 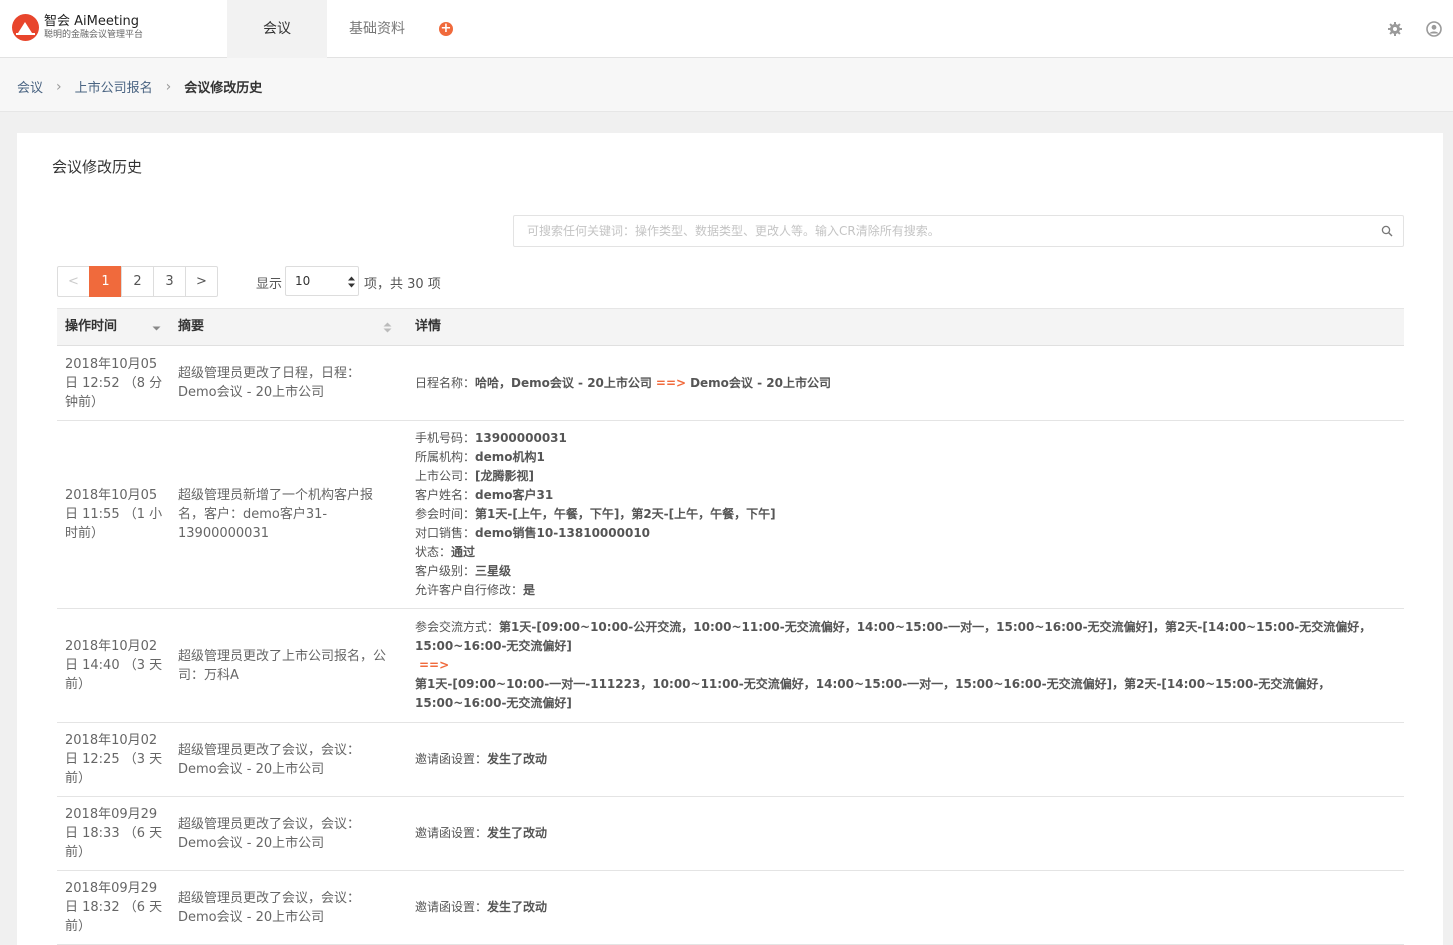 I want to click on breadcrumb-current: 会议修改历史, so click(x=223, y=88).